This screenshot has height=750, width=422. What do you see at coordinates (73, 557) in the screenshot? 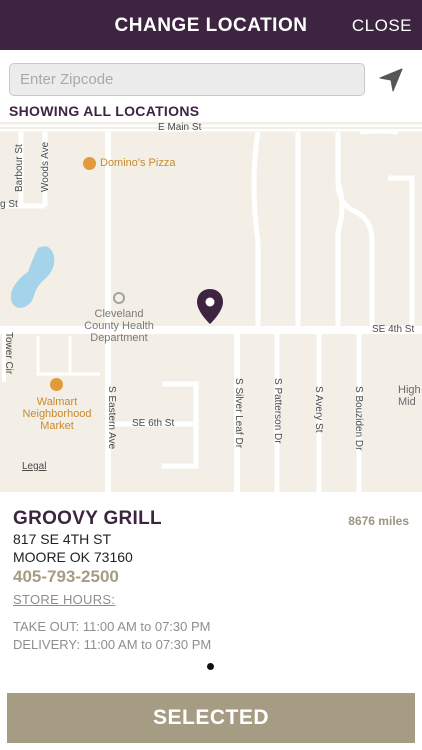
I see `store-address-line2: MOORE OK 73160` at bounding box center [73, 557].